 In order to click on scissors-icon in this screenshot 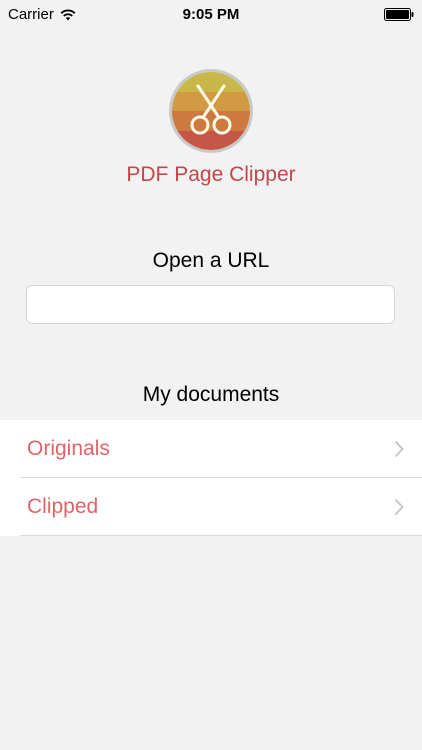, I will do `click(211, 111)`.